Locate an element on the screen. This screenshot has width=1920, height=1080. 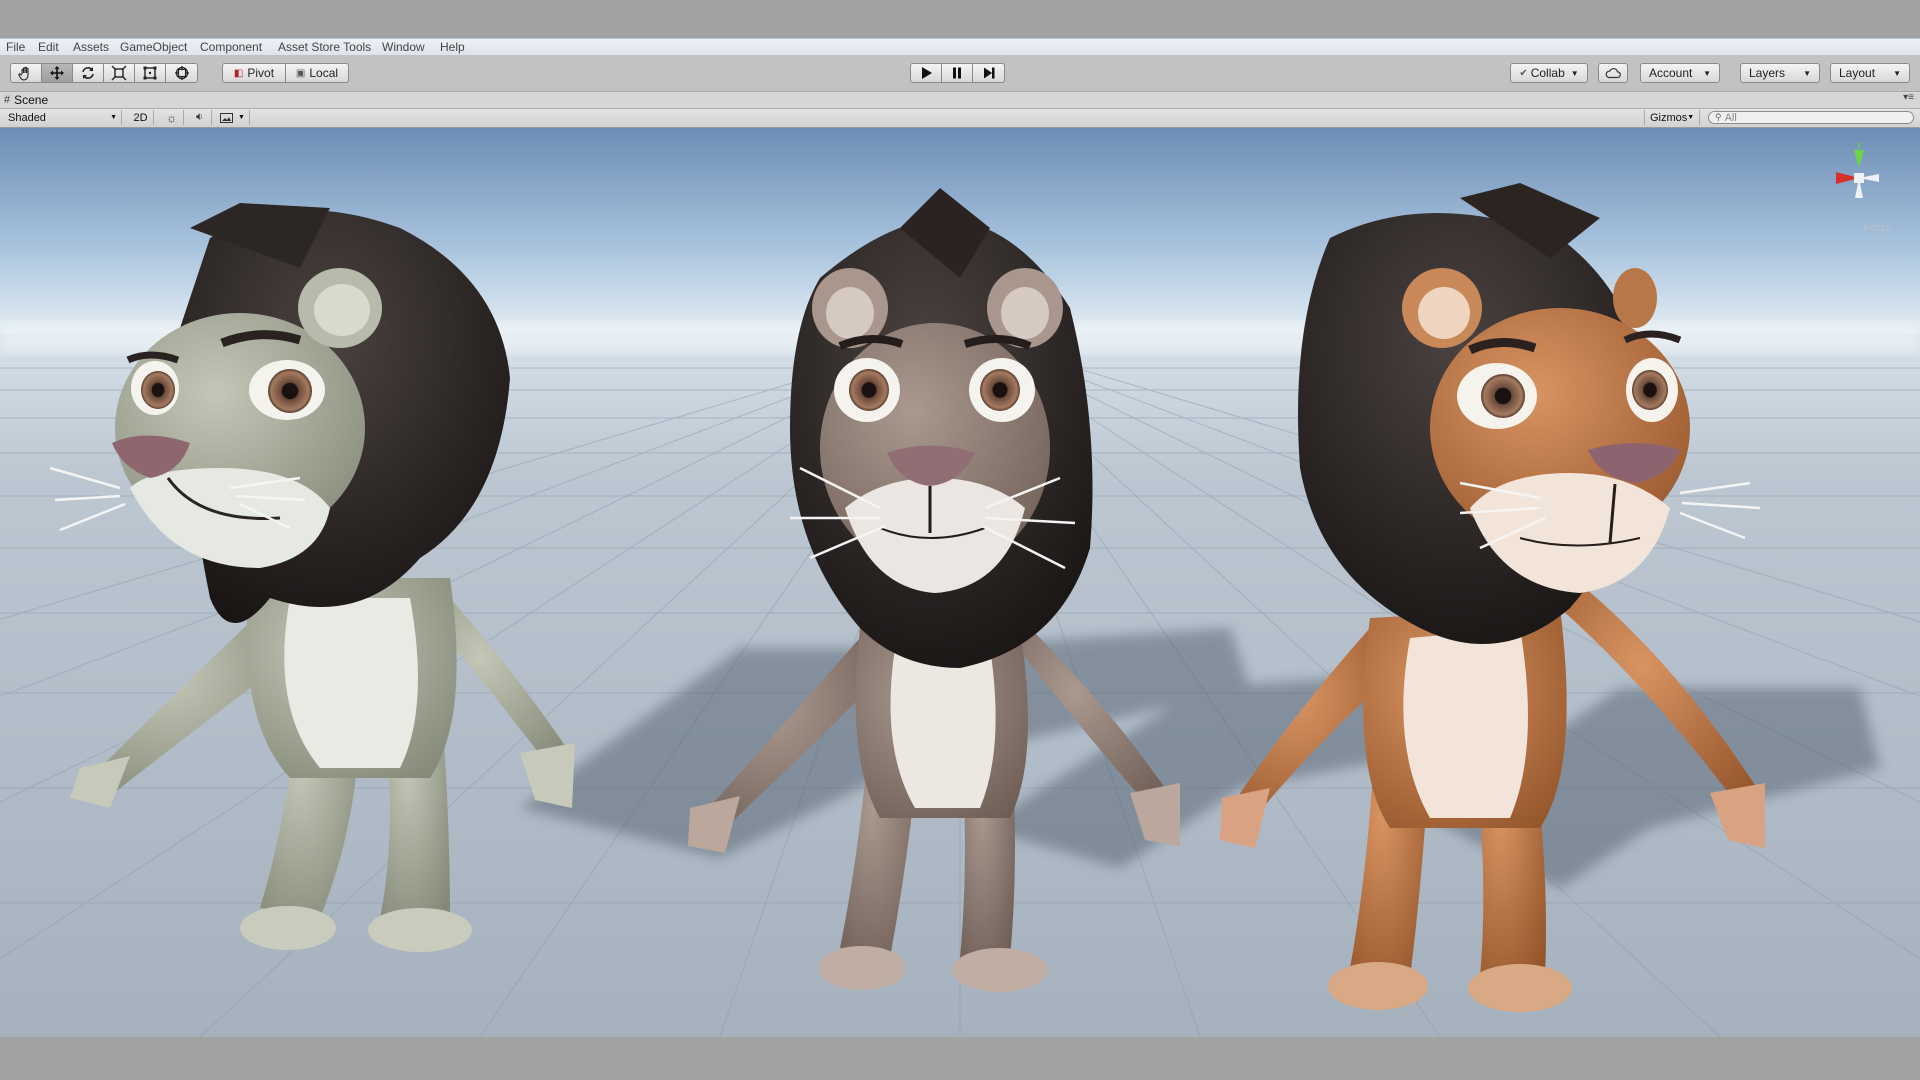
menu-help: Help is located at coordinates (452, 47).